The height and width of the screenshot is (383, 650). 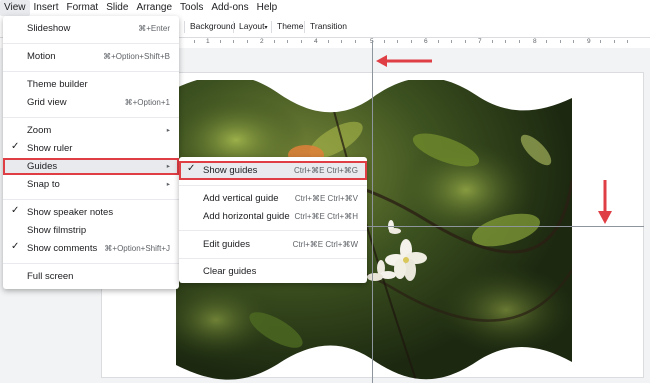 What do you see at coordinates (480, 41) in the screenshot?
I see `ruler-number: 7` at bounding box center [480, 41].